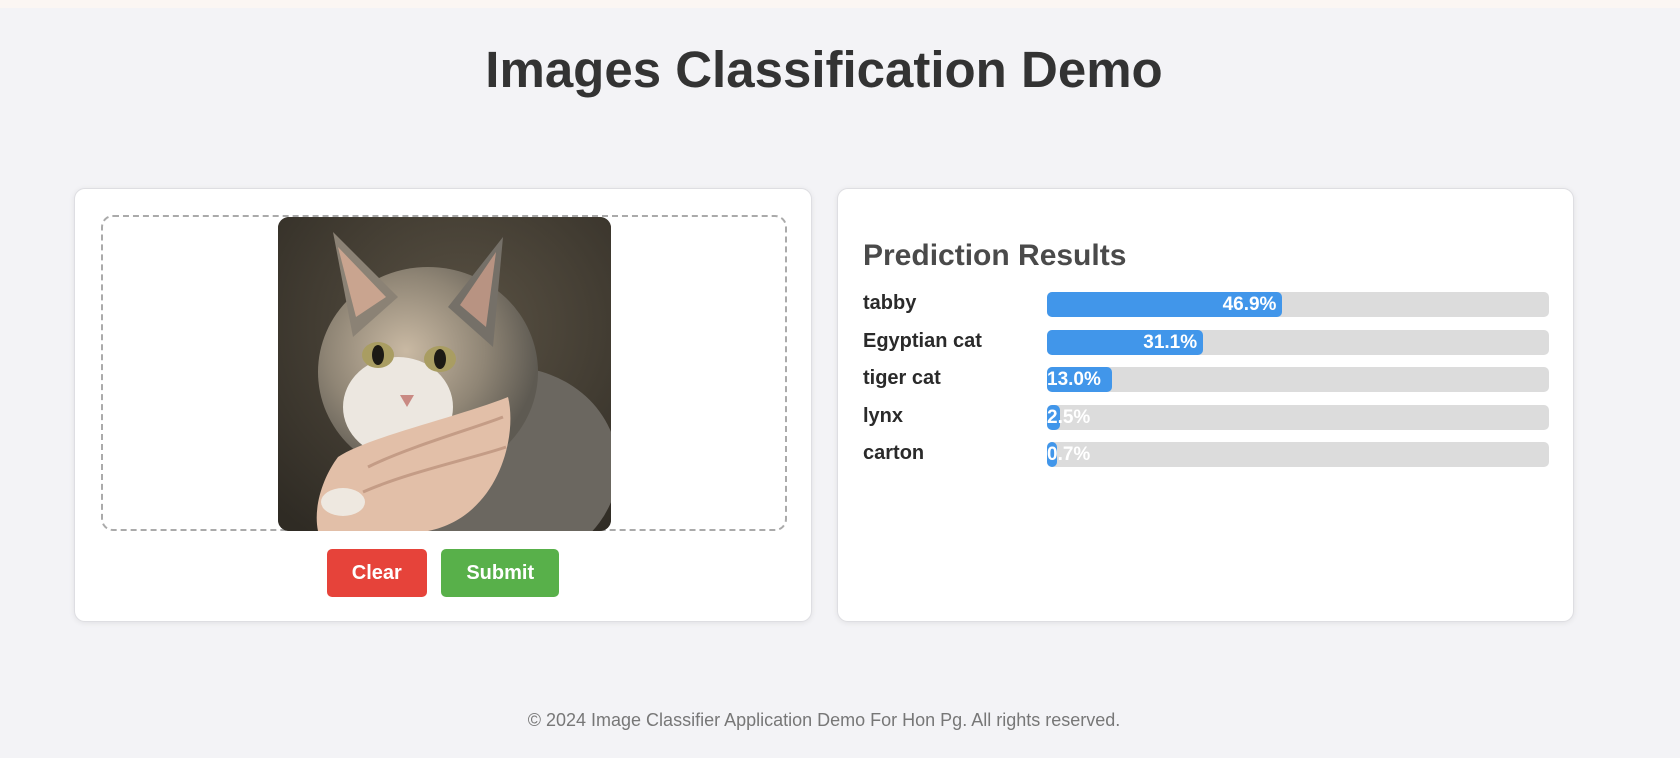  I want to click on top-strip, so click(840, 4).